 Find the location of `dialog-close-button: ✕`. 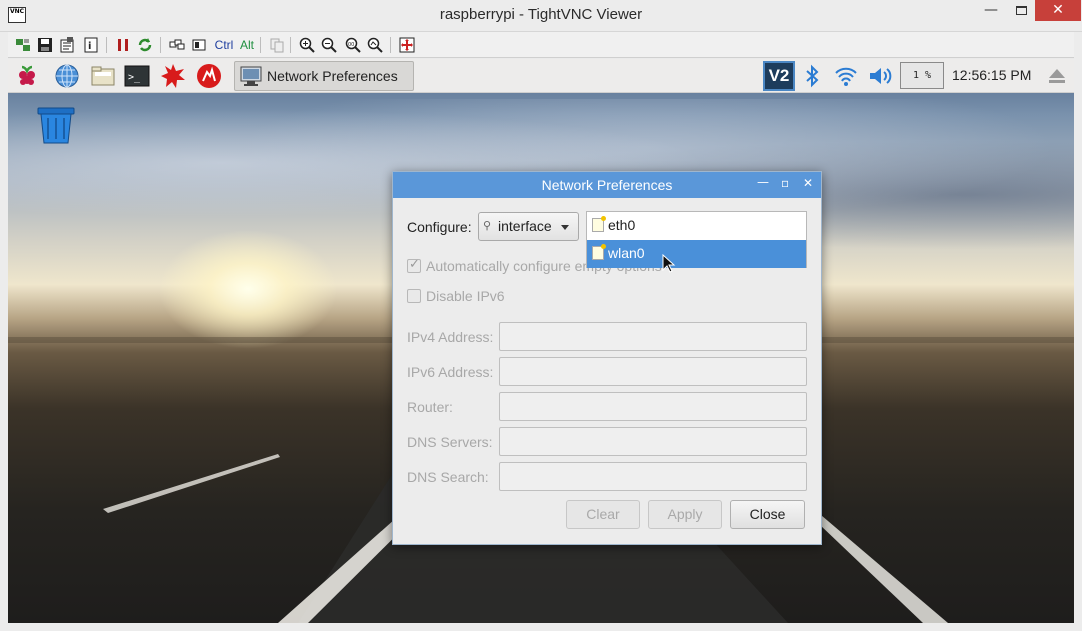

dialog-close-button: ✕ is located at coordinates (808, 183).